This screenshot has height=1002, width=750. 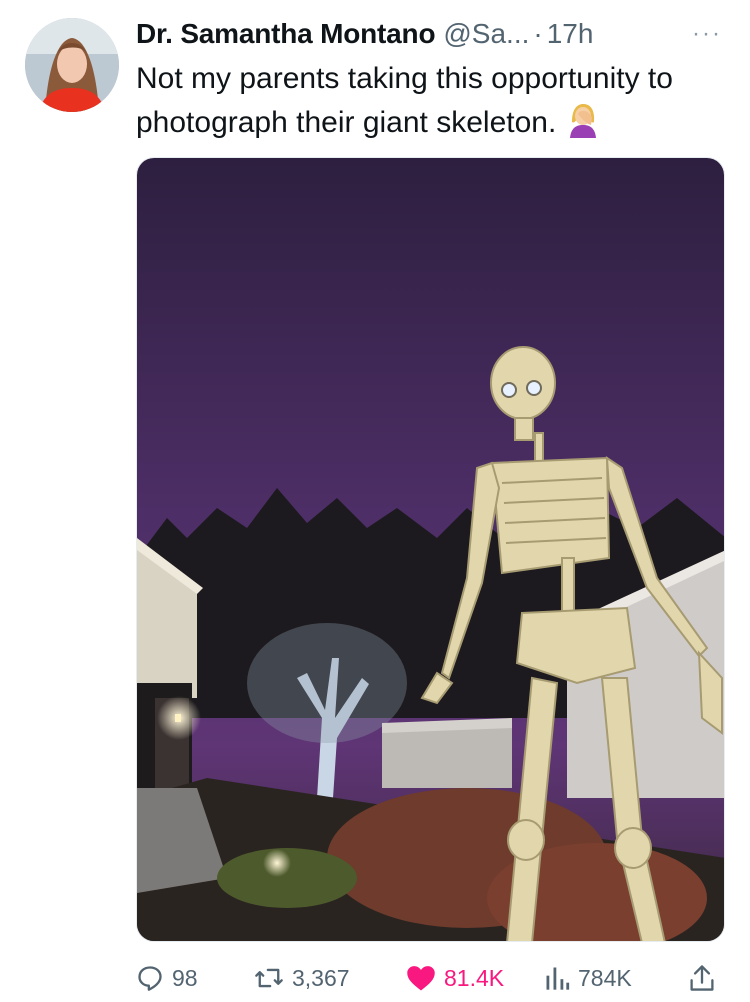 What do you see at coordinates (605, 977) in the screenshot?
I see `views-count: 784K` at bounding box center [605, 977].